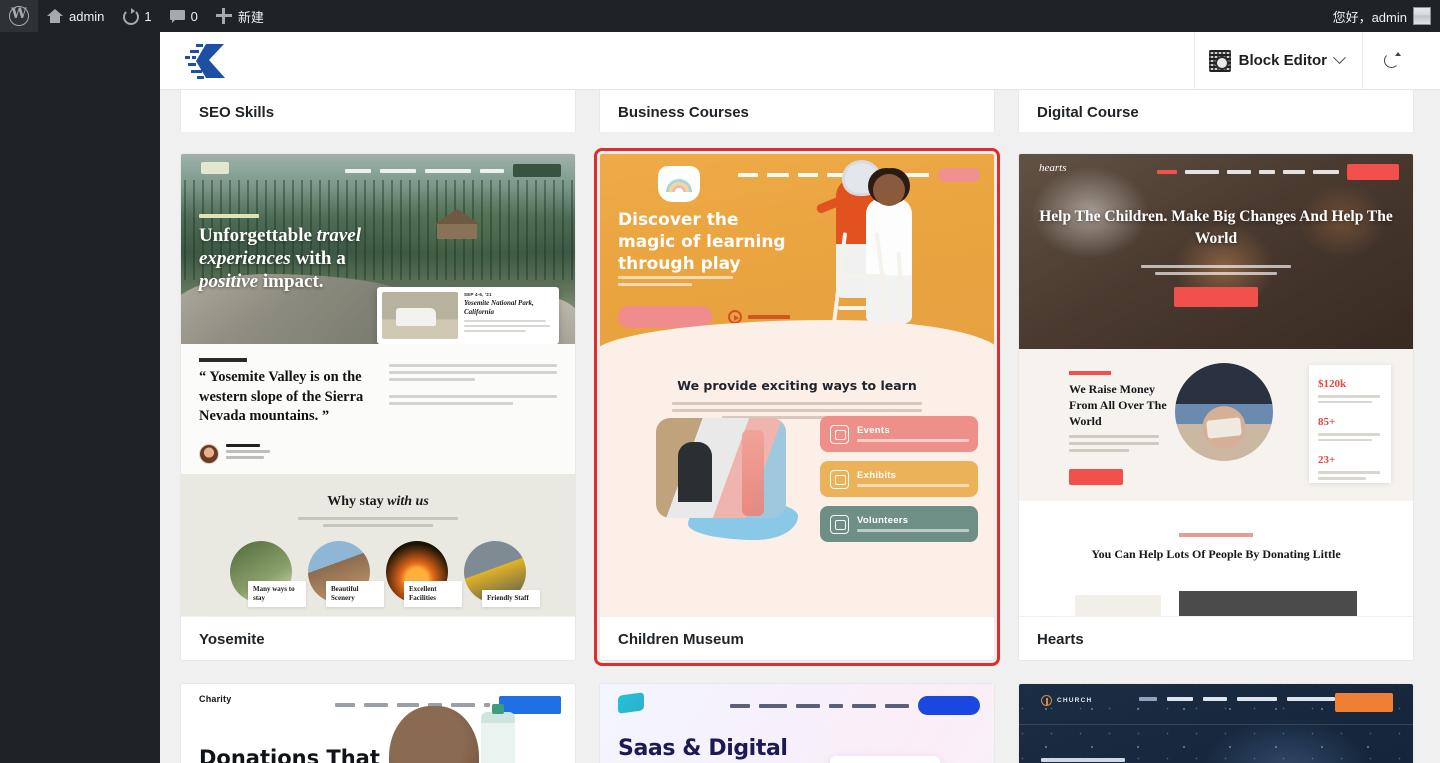 This screenshot has width=1440, height=763. I want to click on template-card: Business Courses, so click(797, 111).